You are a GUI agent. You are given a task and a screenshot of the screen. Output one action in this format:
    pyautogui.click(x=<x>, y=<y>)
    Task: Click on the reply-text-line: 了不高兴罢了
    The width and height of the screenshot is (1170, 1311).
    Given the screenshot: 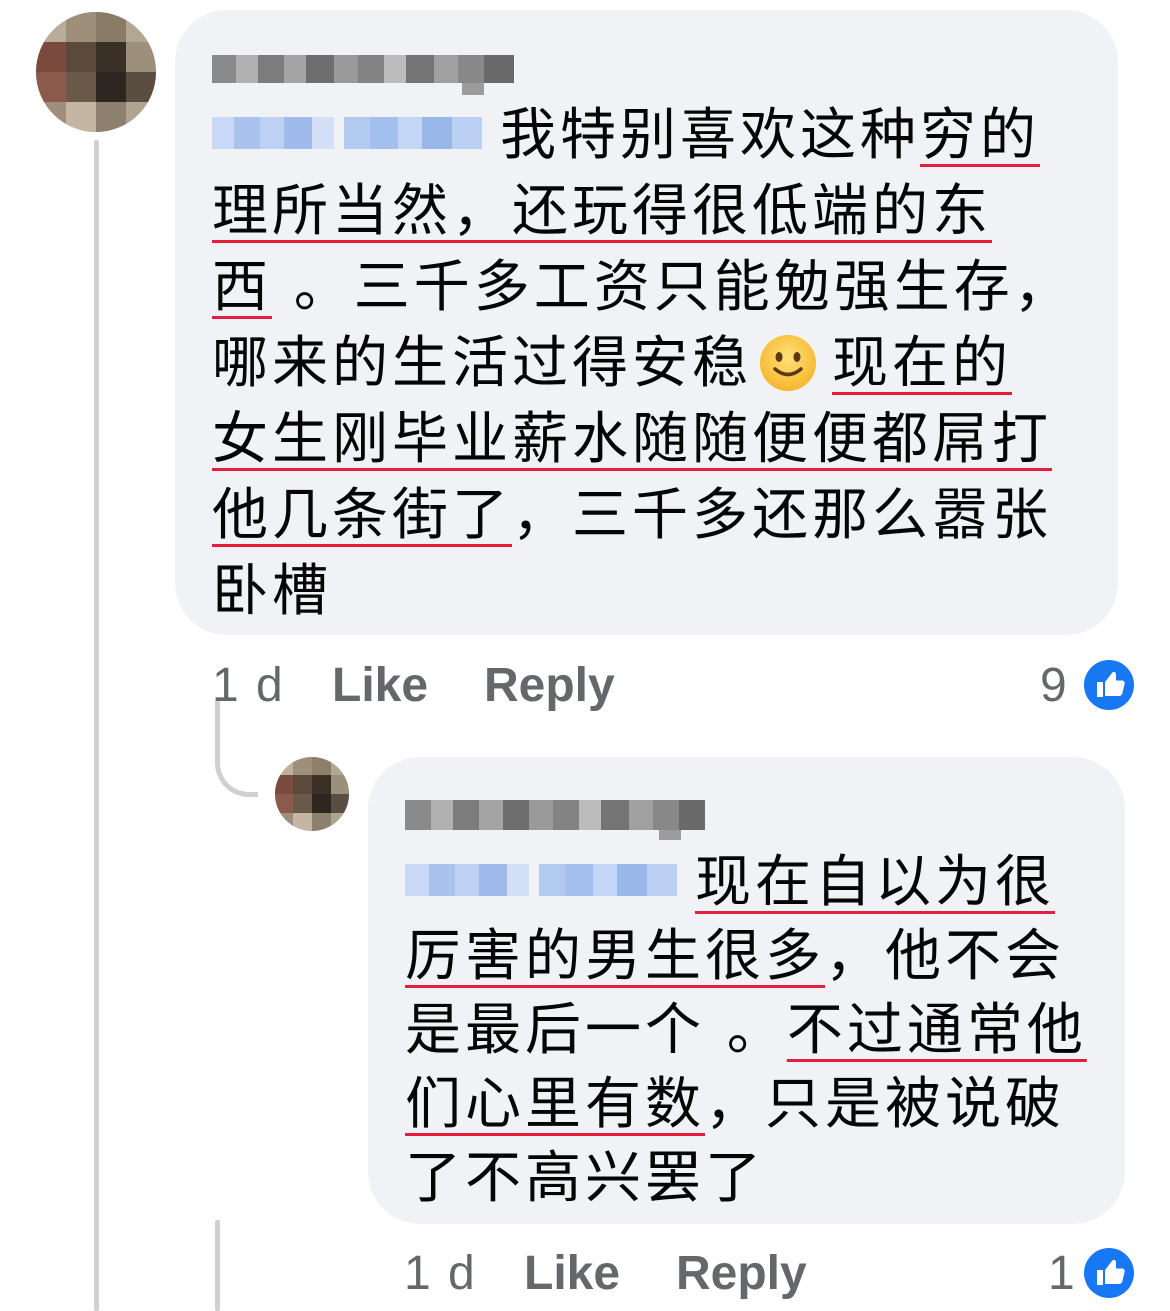 What is the action you would take?
    pyautogui.click(x=585, y=1179)
    